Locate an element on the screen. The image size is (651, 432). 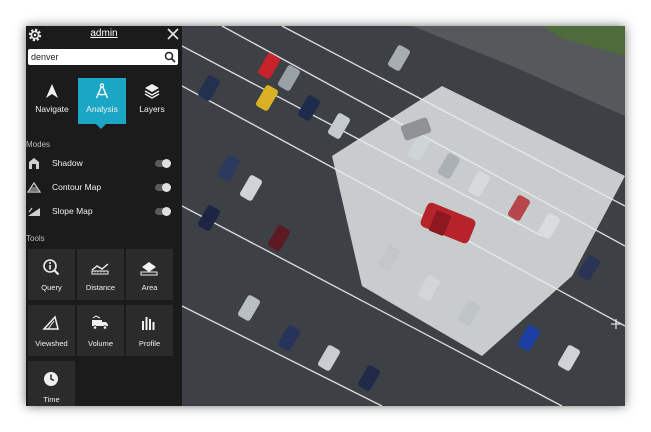
close-icon is located at coordinates (173, 34).